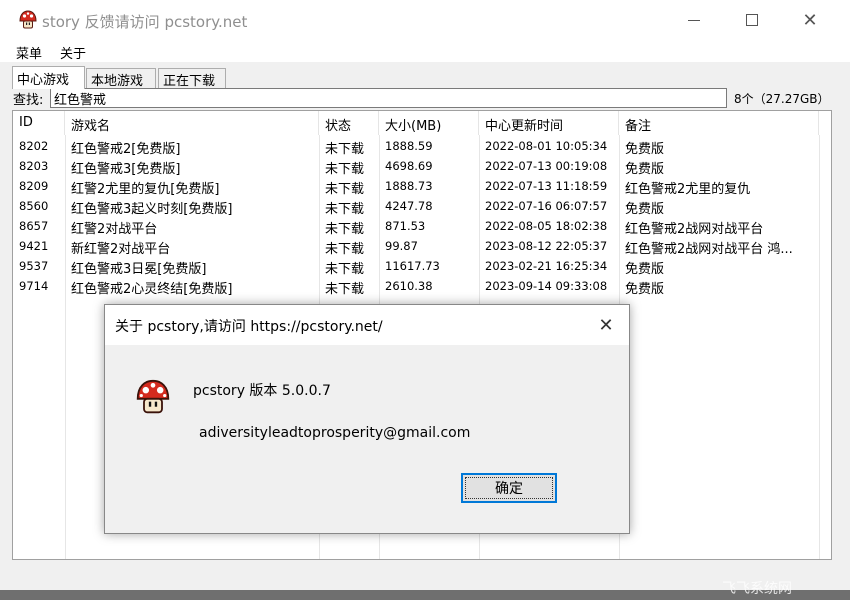 The image size is (850, 600). I want to click on cell-updated: 2023-08-12 22:05:37, so click(546, 246).